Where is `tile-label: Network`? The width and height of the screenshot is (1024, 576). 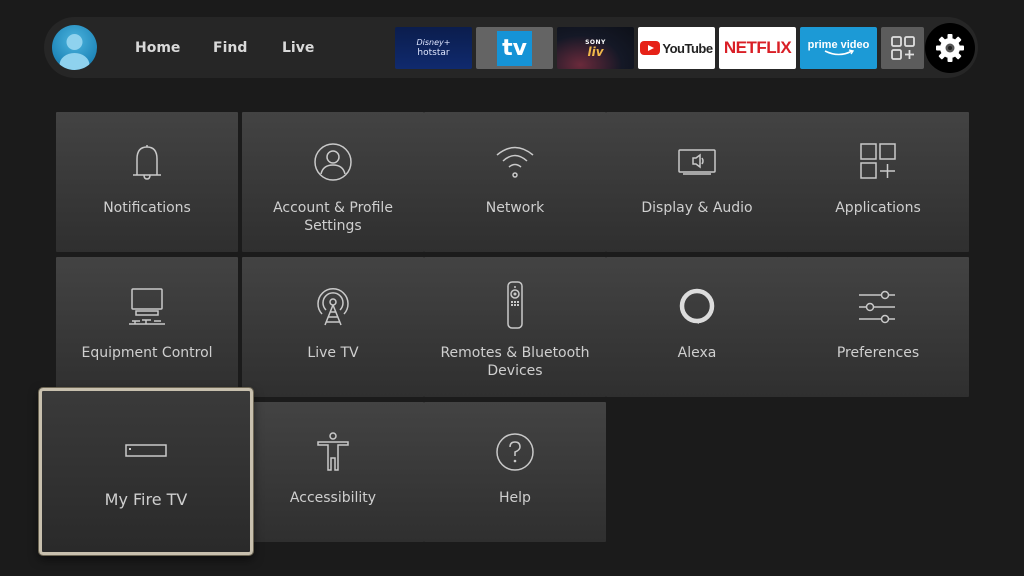 tile-label: Network is located at coordinates (515, 208).